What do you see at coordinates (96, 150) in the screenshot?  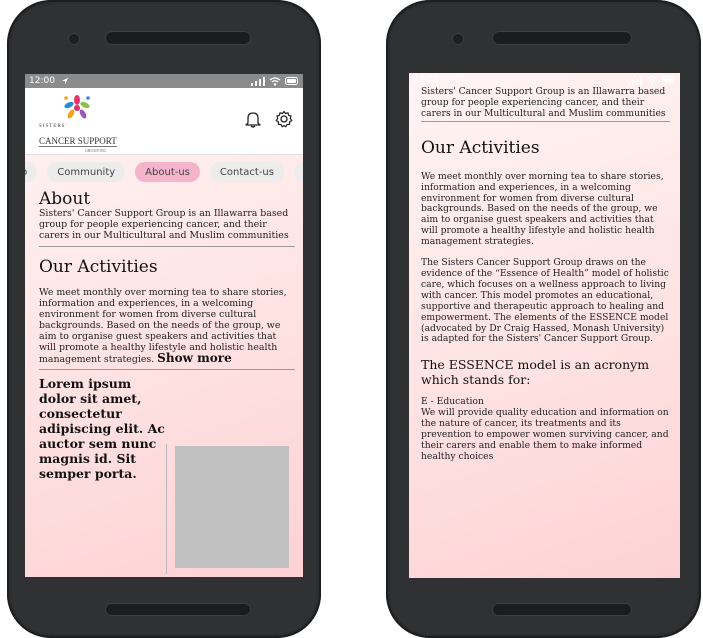 I see `logo-sub: GROUP INC.` at bounding box center [96, 150].